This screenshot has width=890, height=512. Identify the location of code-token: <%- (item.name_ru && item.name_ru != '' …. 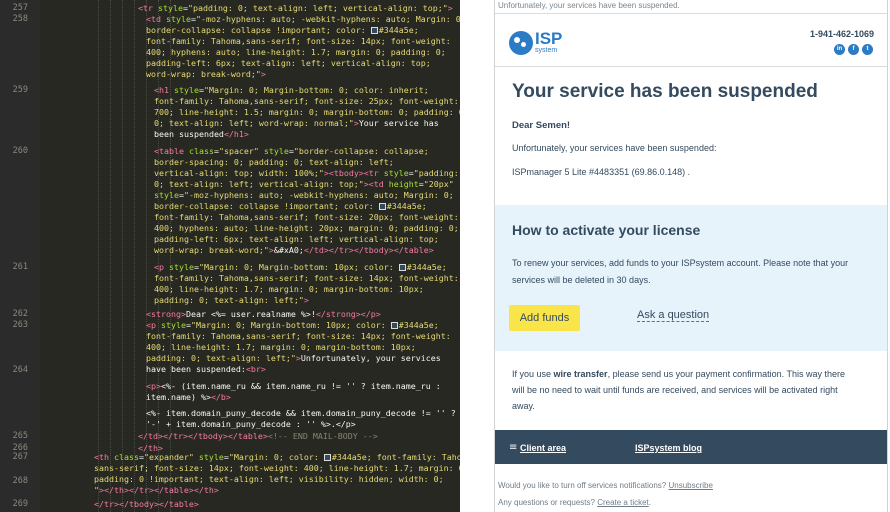
(301, 386).